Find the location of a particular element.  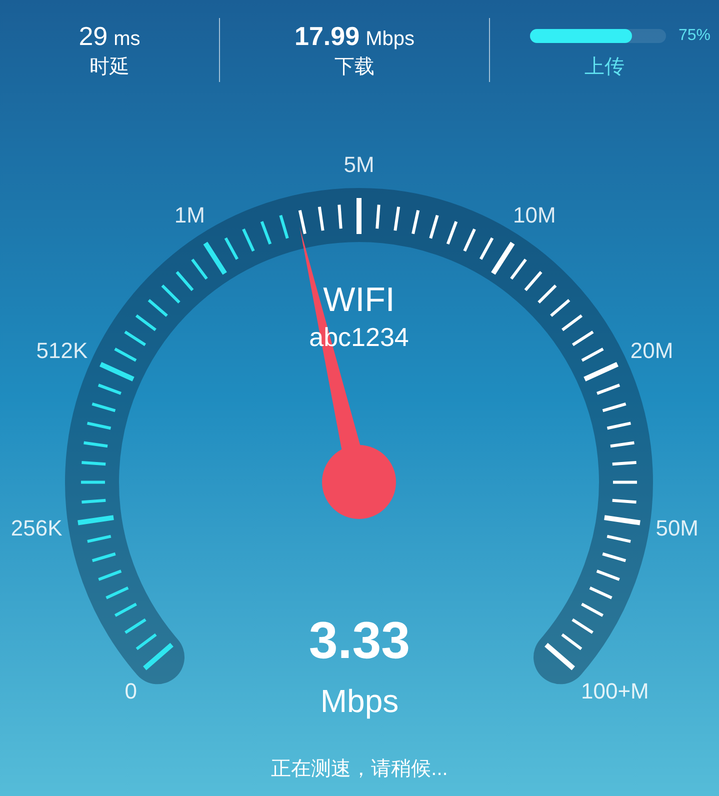

speed-unit: Mbps is located at coordinates (359, 701).